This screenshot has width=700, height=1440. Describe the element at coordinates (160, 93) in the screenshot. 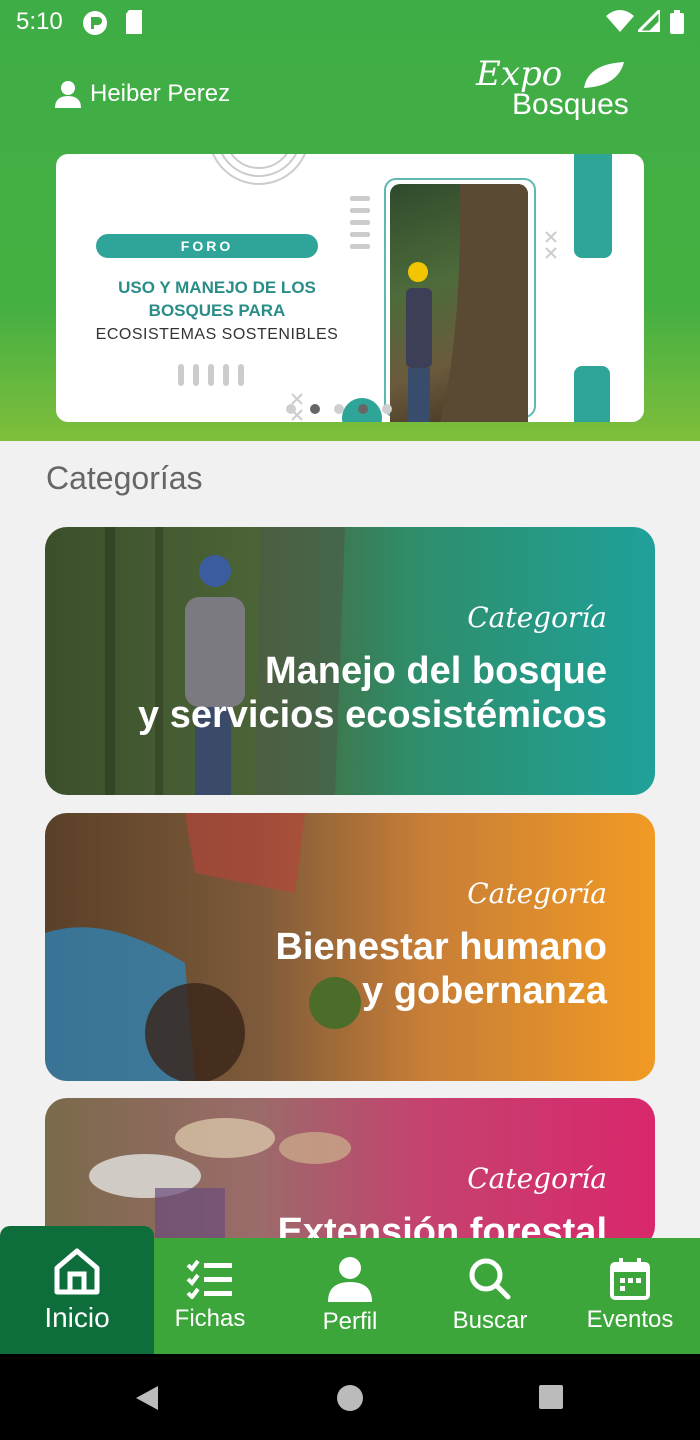

I see `user-name: Heiber Perez` at that location.